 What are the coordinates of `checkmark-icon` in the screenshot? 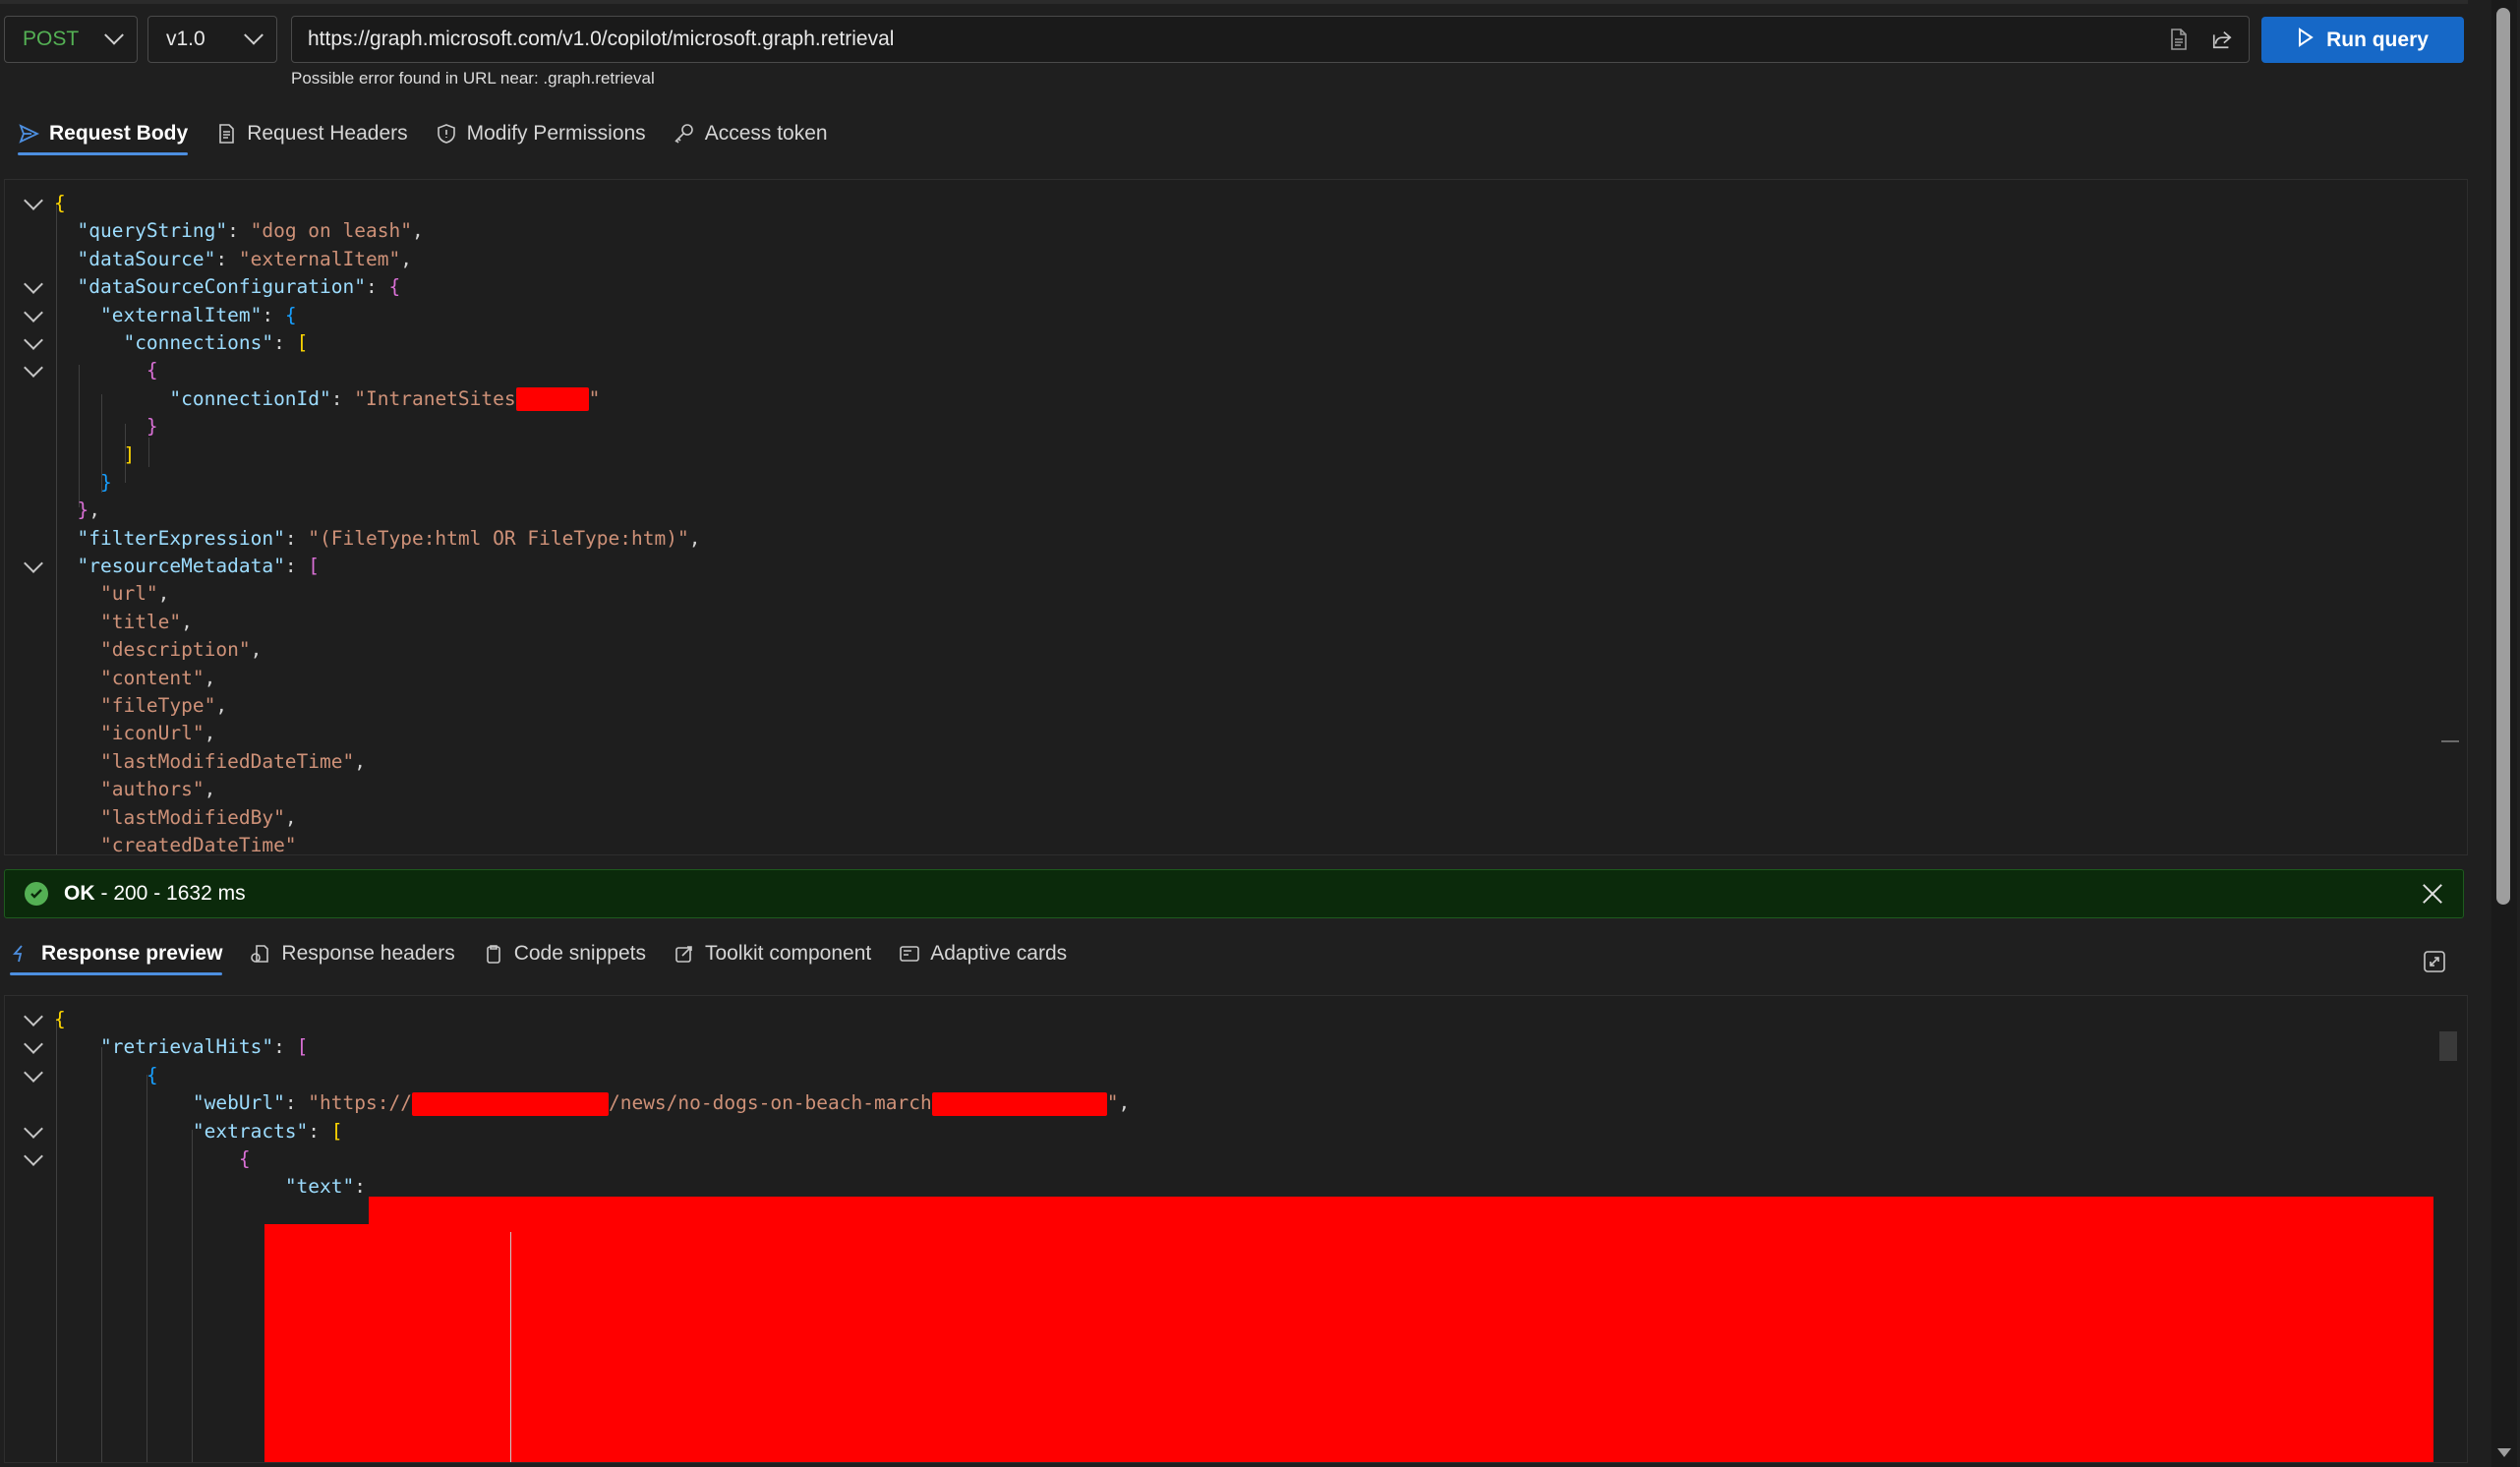 It's located at (36, 894).